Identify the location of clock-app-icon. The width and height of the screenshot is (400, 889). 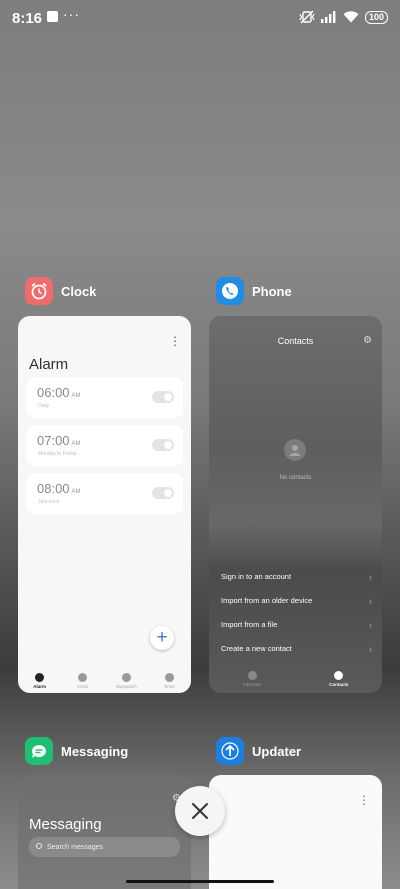
(39, 291).